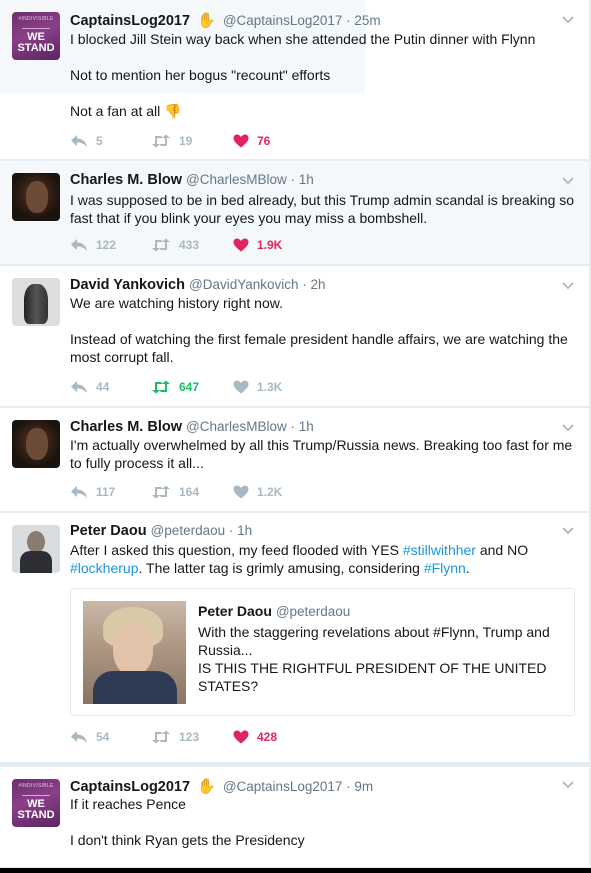 Image resolution: width=591 pixels, height=873 pixels. Describe the element at coordinates (108, 531) in the screenshot. I see `author-name: Peter Daou` at that location.